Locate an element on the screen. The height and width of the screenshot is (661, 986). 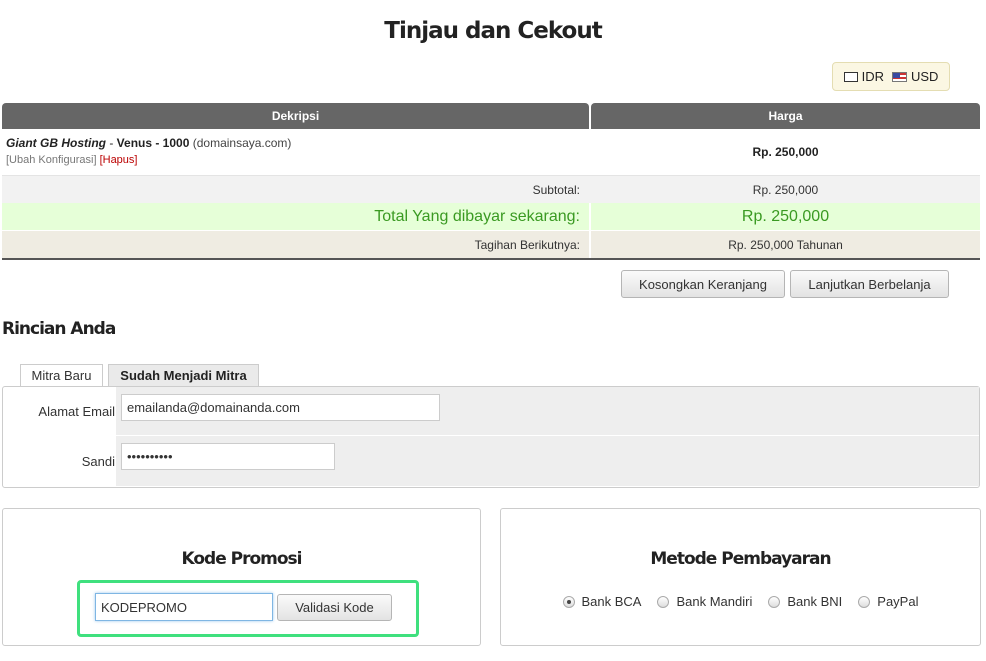
payment-option-paypal: PayPal is located at coordinates (888, 601).